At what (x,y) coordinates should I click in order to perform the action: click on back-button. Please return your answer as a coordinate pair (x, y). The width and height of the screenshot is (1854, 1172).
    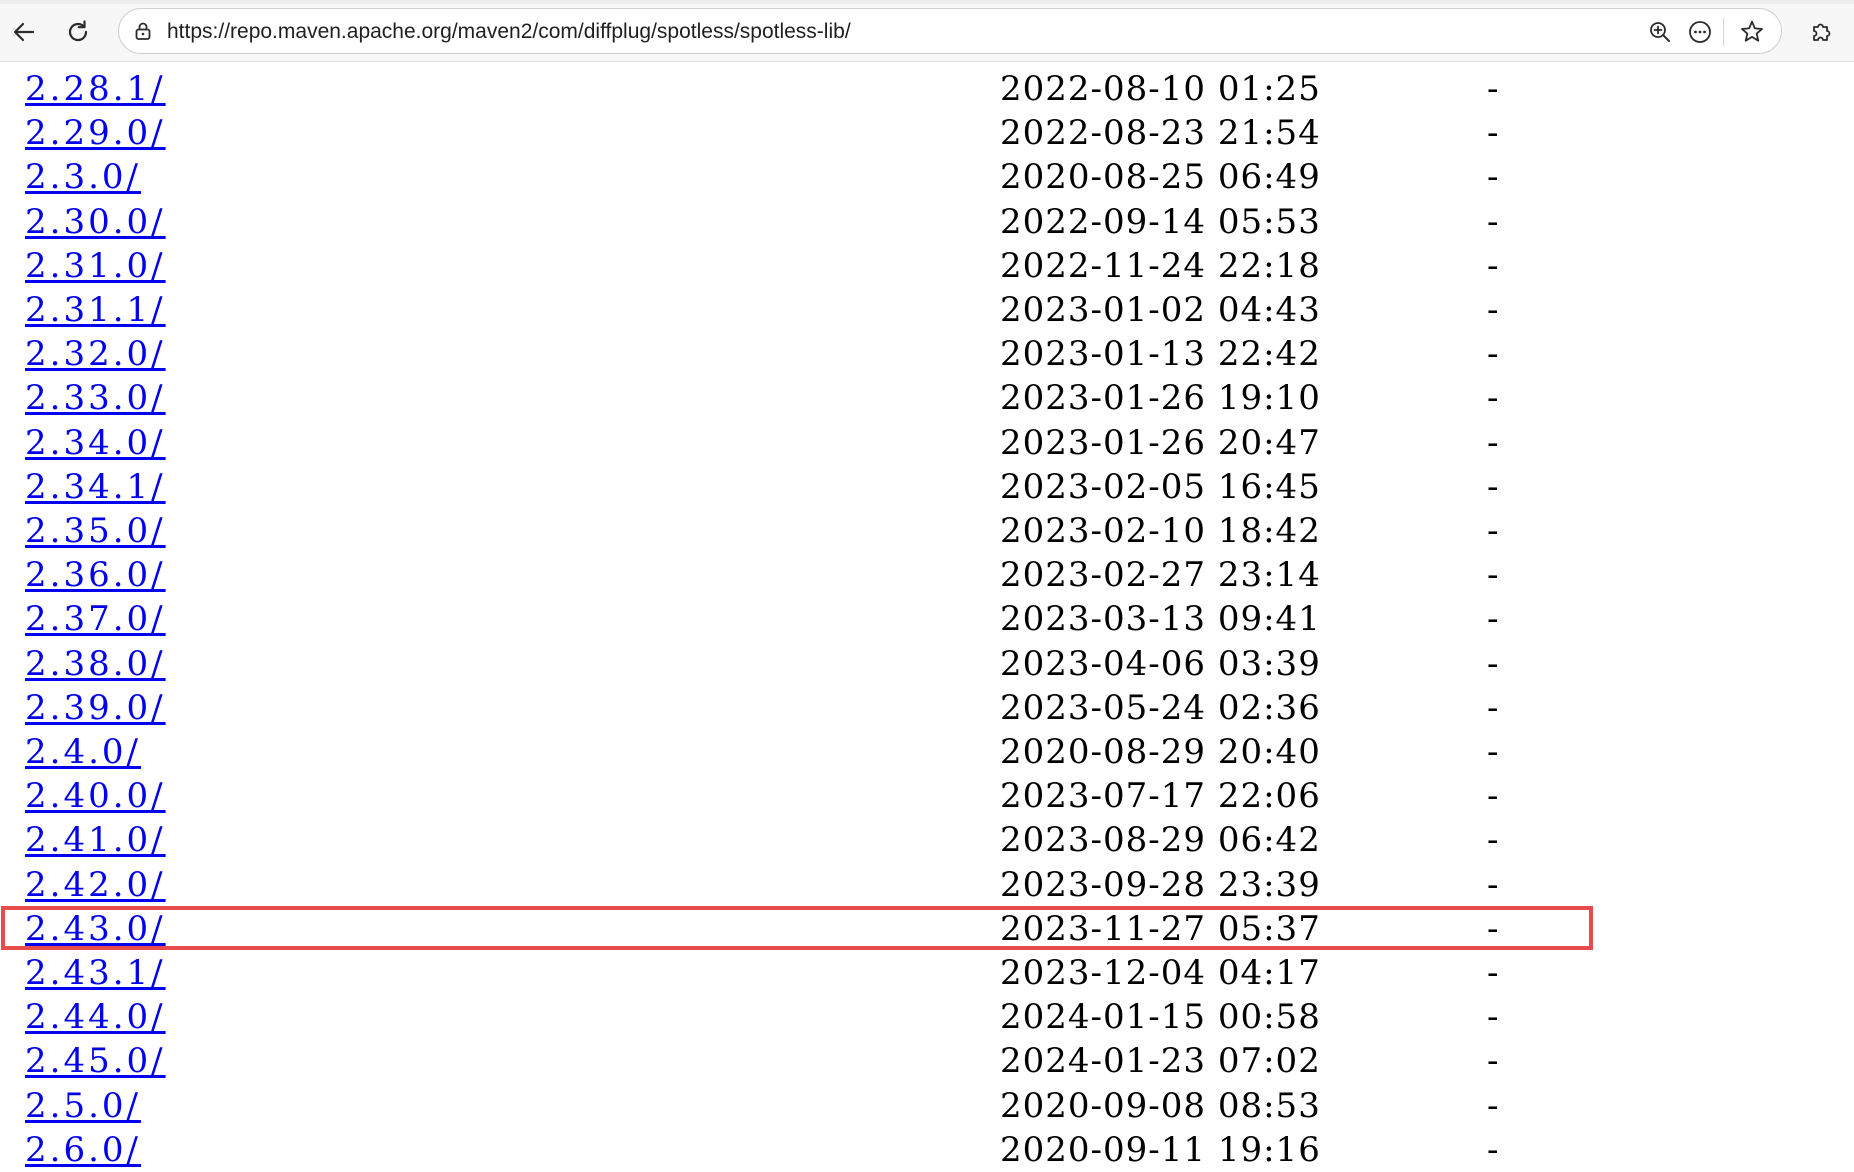
    Looking at the image, I should click on (24, 32).